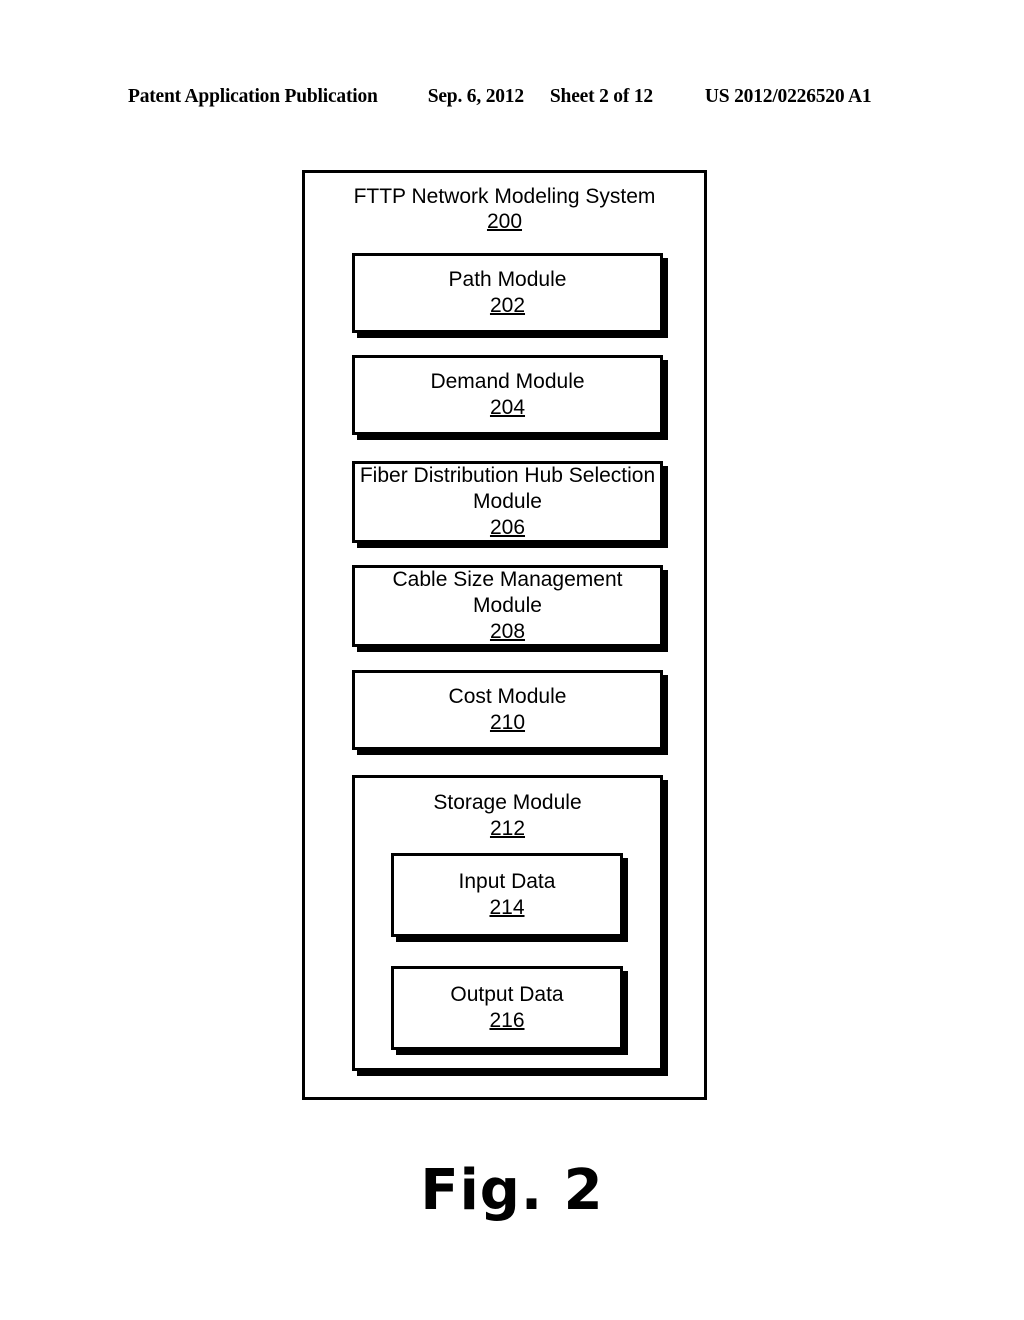 Image resolution: width=1024 pixels, height=1320 pixels. I want to click on storage-module-label: Storage Module, so click(507, 802).